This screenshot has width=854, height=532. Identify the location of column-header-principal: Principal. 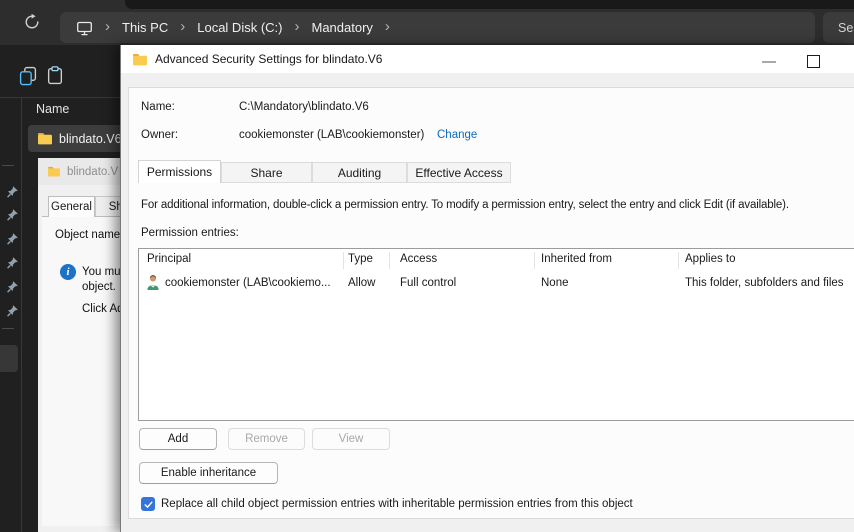
(169, 259).